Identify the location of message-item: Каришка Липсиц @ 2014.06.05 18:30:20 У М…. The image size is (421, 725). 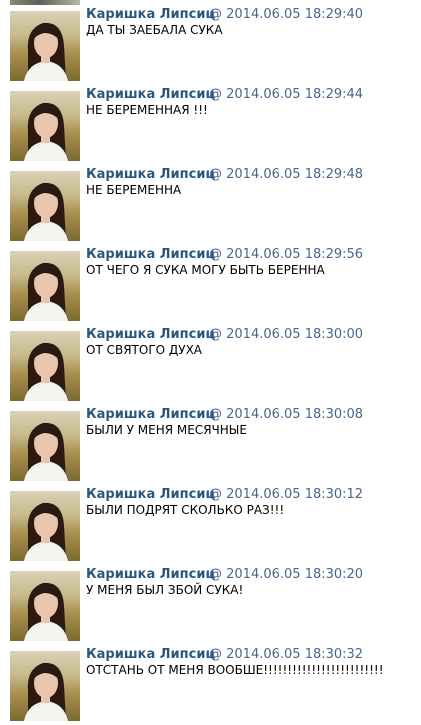
(210, 600).